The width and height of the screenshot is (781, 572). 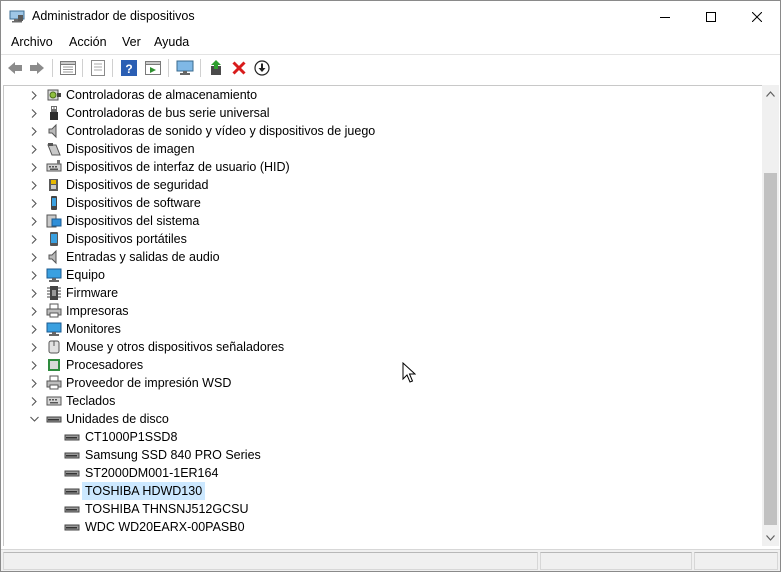 What do you see at coordinates (757, 16) in the screenshot?
I see `close-button` at bounding box center [757, 16].